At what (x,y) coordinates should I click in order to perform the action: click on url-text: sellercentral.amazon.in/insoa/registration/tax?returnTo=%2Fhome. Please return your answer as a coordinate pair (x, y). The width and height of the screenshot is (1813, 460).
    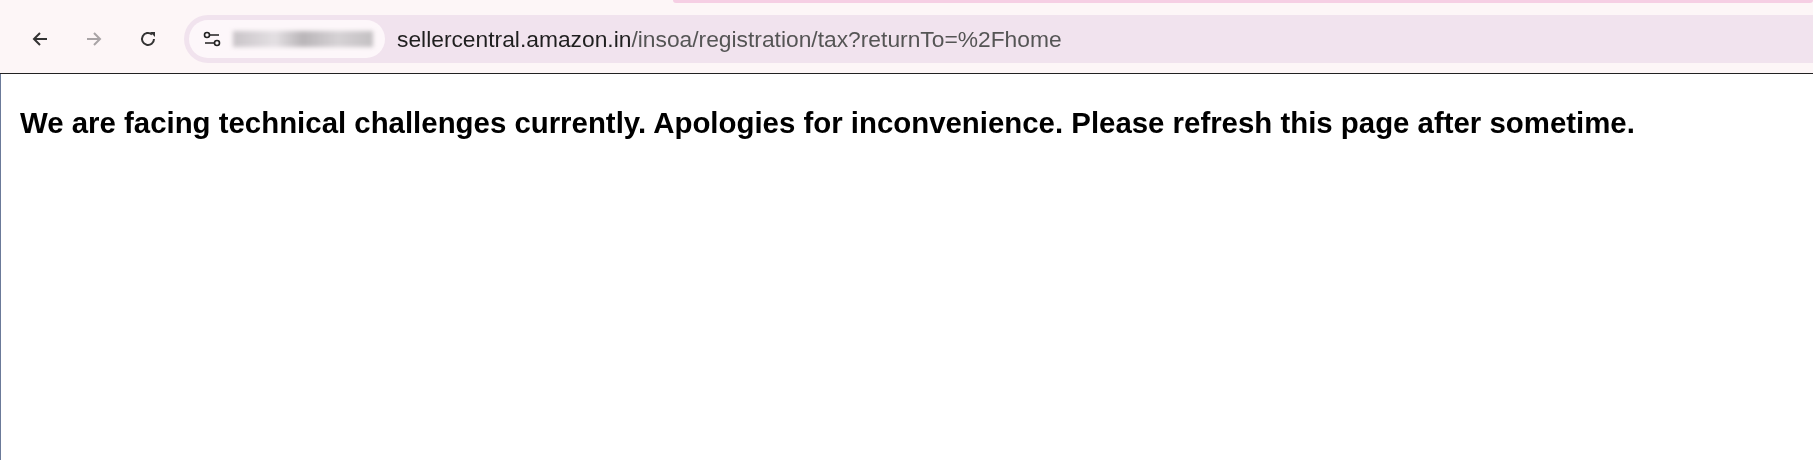
    Looking at the image, I should click on (729, 39).